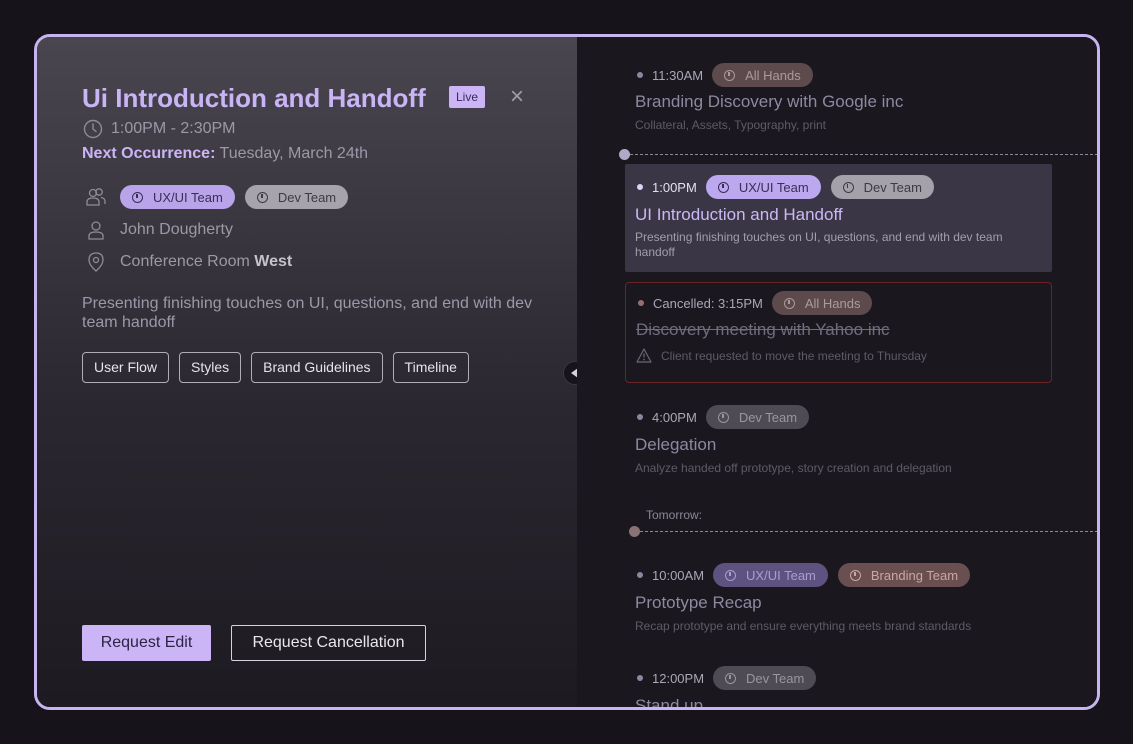 Image resolution: width=1133 pixels, height=744 pixels. Describe the element at coordinates (624, 154) in the screenshot. I see `now-marker-dot` at that location.